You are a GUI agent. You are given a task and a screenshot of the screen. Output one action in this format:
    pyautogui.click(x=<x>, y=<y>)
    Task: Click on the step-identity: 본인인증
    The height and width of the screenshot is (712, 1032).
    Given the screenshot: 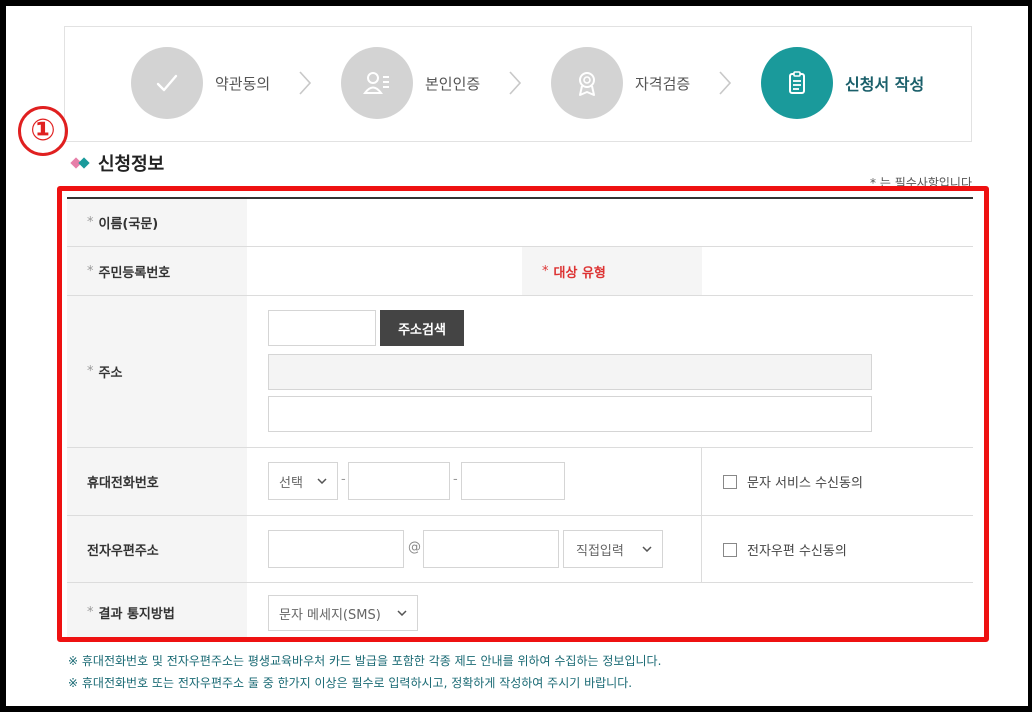 What is the action you would take?
    pyautogui.click(x=410, y=83)
    